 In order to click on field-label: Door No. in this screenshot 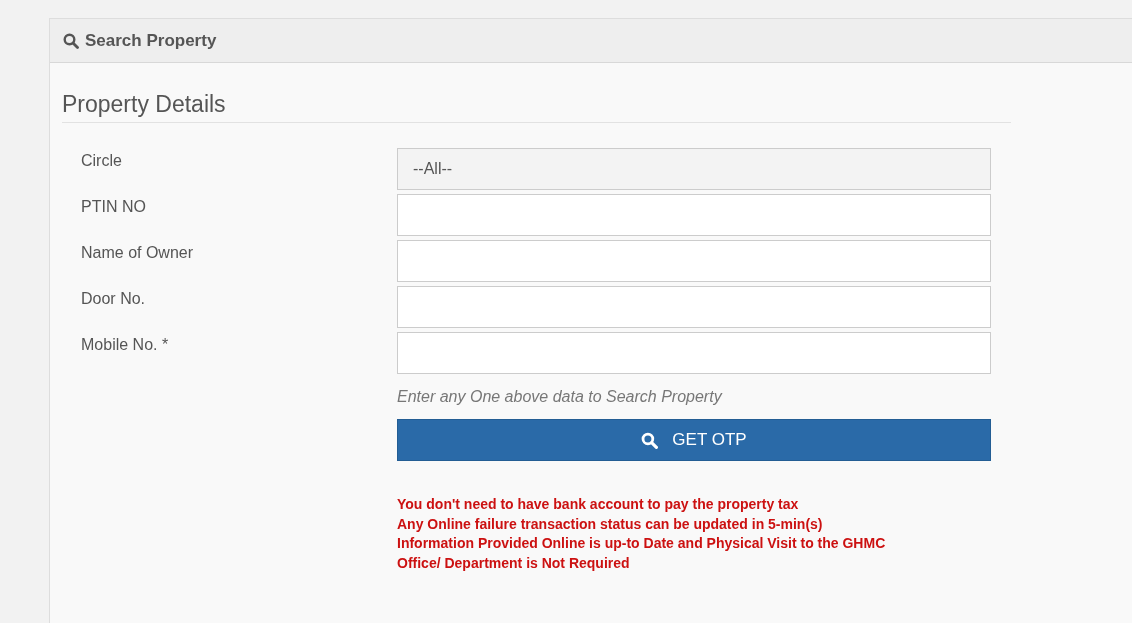, I will do `click(114, 299)`.